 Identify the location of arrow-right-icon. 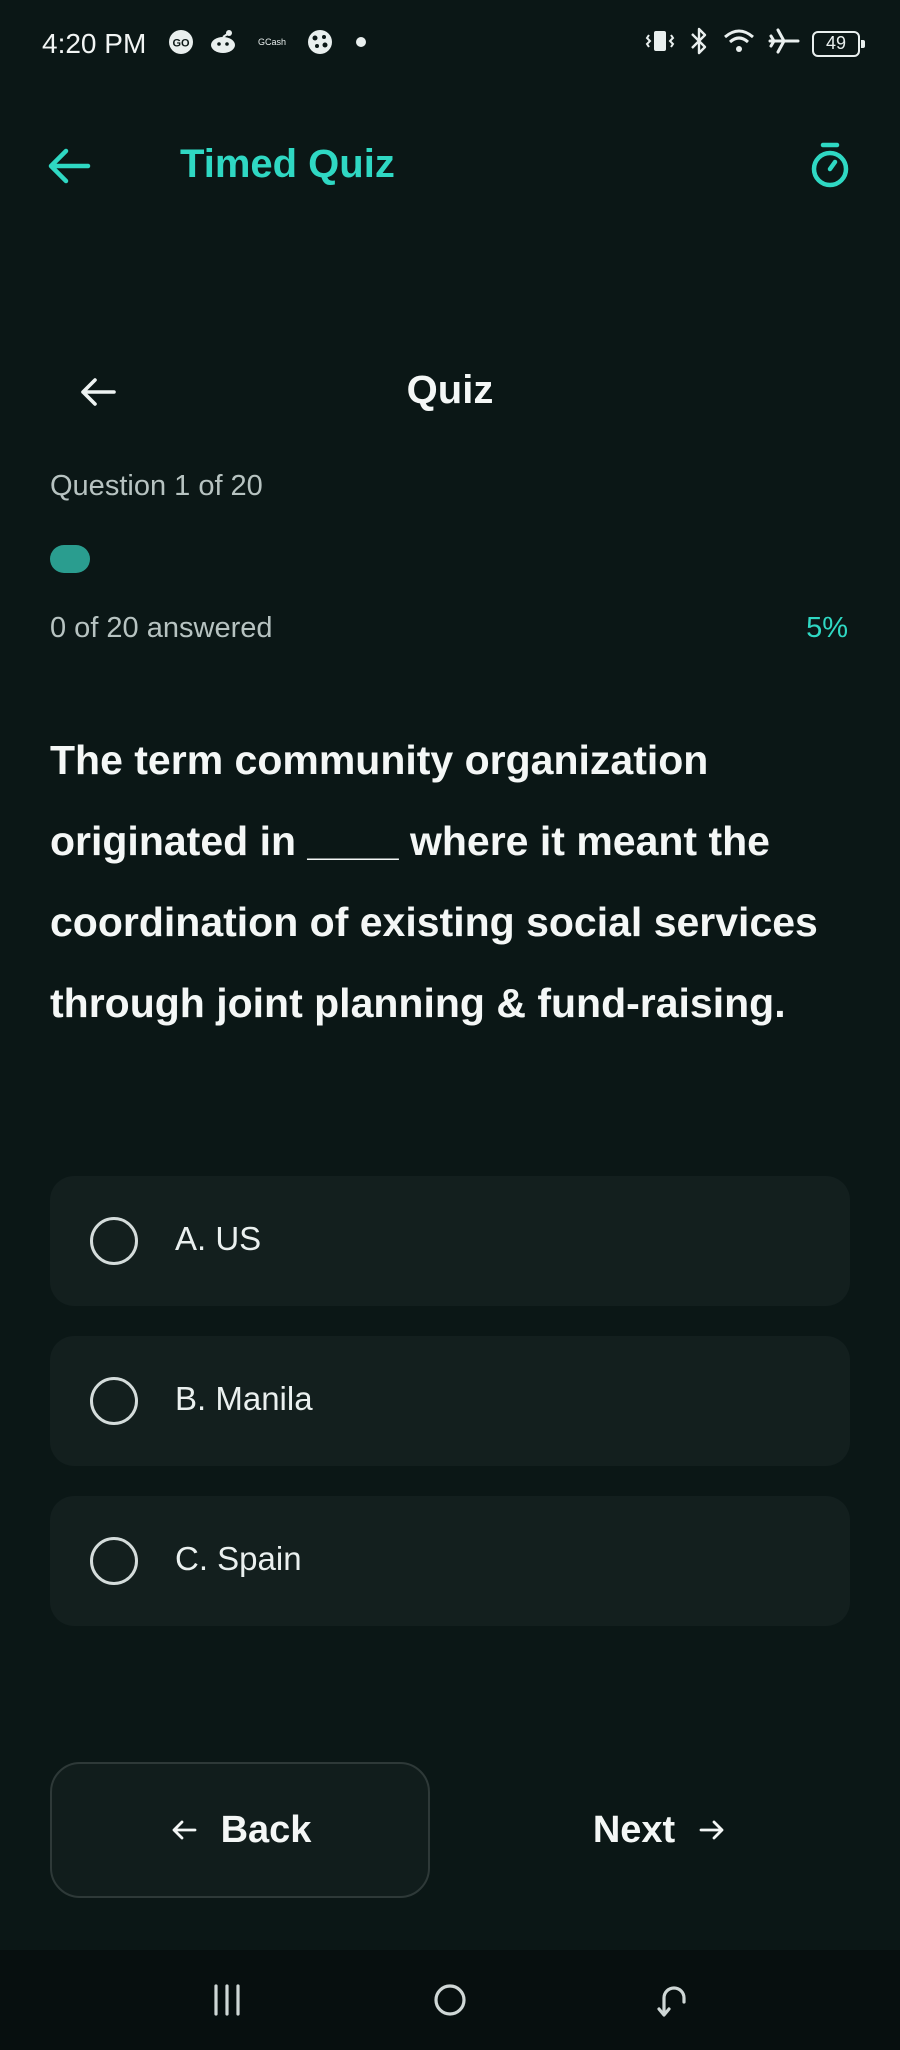
(711, 1830).